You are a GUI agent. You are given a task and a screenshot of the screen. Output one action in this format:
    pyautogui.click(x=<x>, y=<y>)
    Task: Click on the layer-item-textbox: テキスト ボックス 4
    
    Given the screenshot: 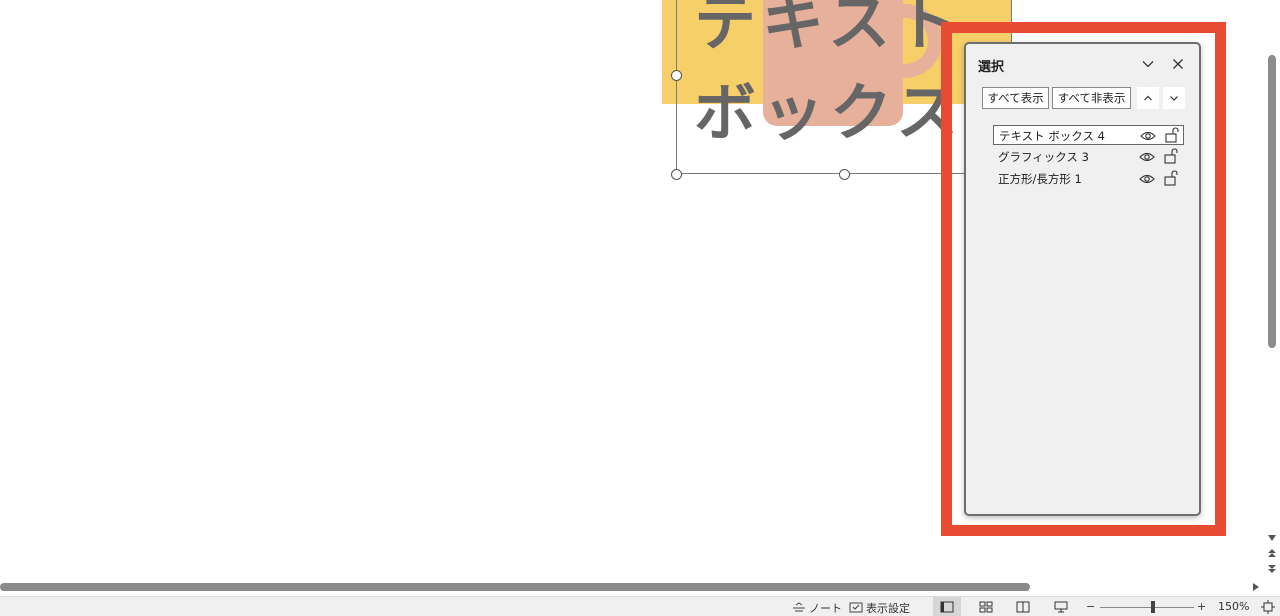 What is the action you would take?
    pyautogui.click(x=1088, y=135)
    